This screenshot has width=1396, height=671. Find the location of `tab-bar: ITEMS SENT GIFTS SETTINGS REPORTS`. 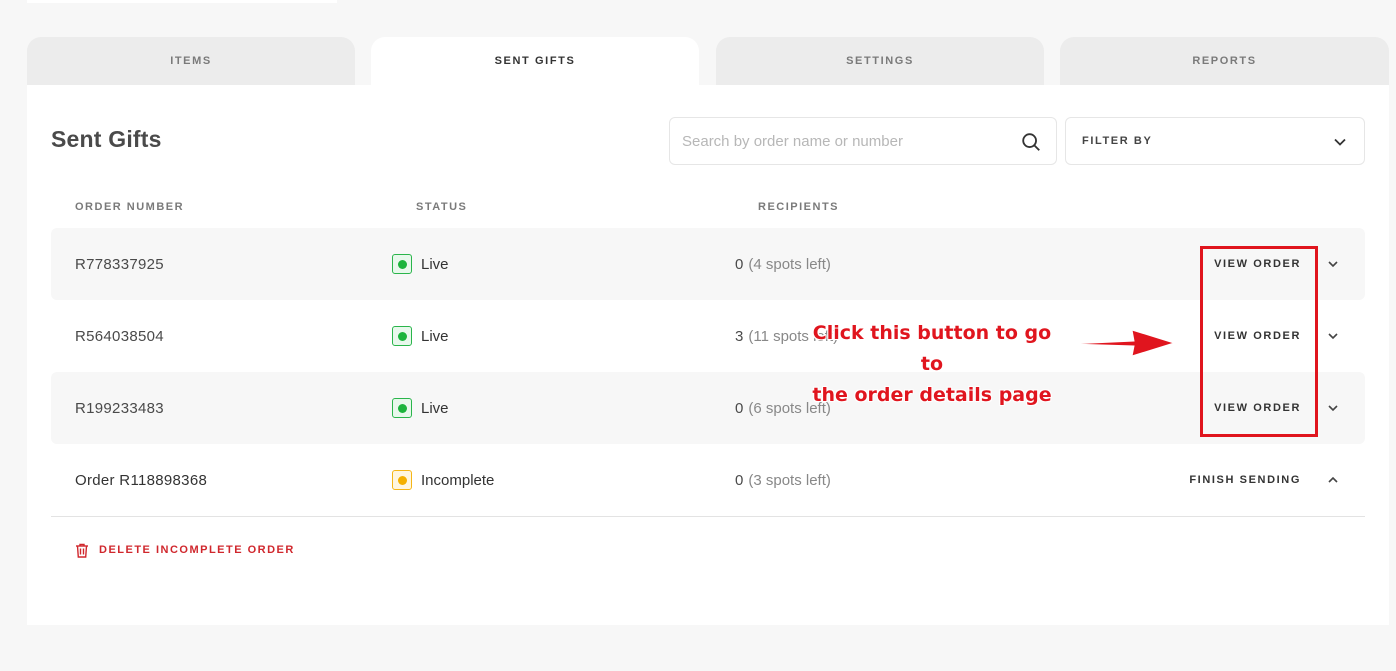

tab-bar: ITEMS SENT GIFTS SETTINGS REPORTS is located at coordinates (708, 61).